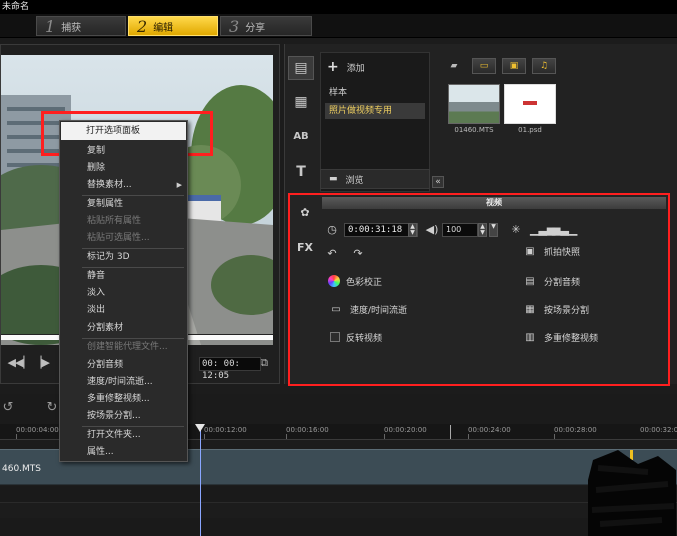 This screenshot has width=677, height=536. Describe the element at coordinates (23, 363) in the screenshot. I see `step-back-icon: ◀▏` at that location.